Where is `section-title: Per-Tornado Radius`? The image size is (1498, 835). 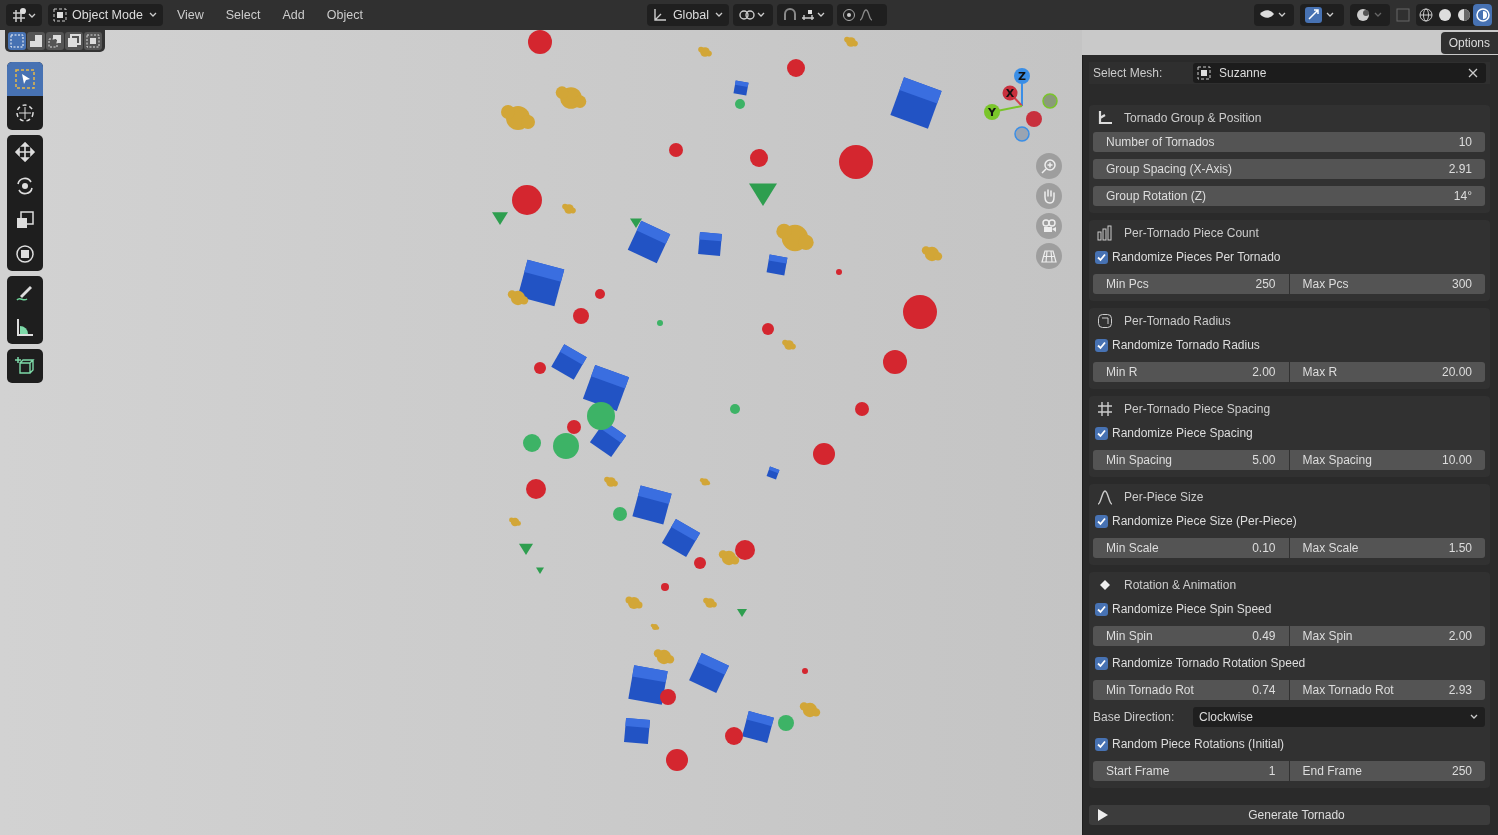 section-title: Per-Tornado Radius is located at coordinates (1177, 321).